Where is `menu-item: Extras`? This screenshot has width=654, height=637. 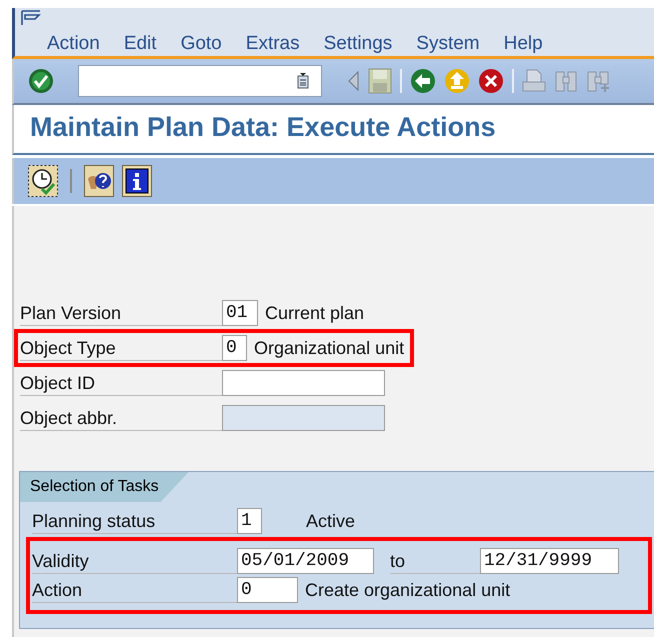 menu-item: Extras is located at coordinates (273, 44).